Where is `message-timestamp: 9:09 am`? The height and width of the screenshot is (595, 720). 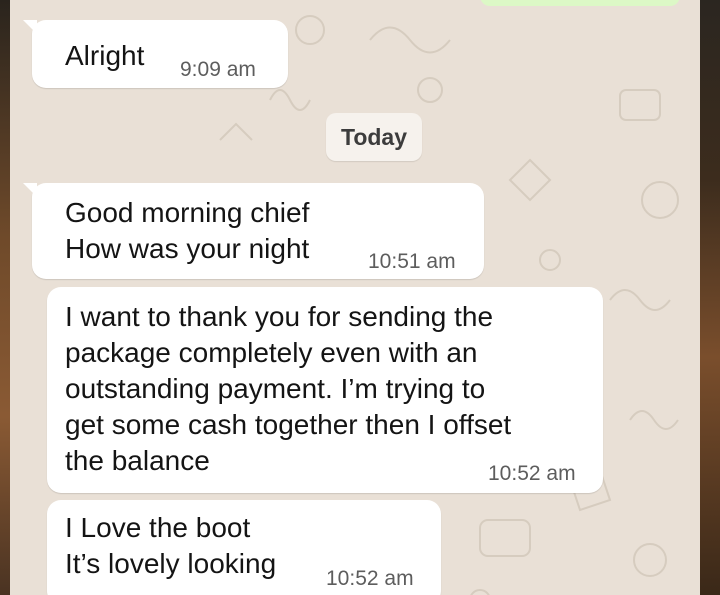
message-timestamp: 9:09 am is located at coordinates (218, 69).